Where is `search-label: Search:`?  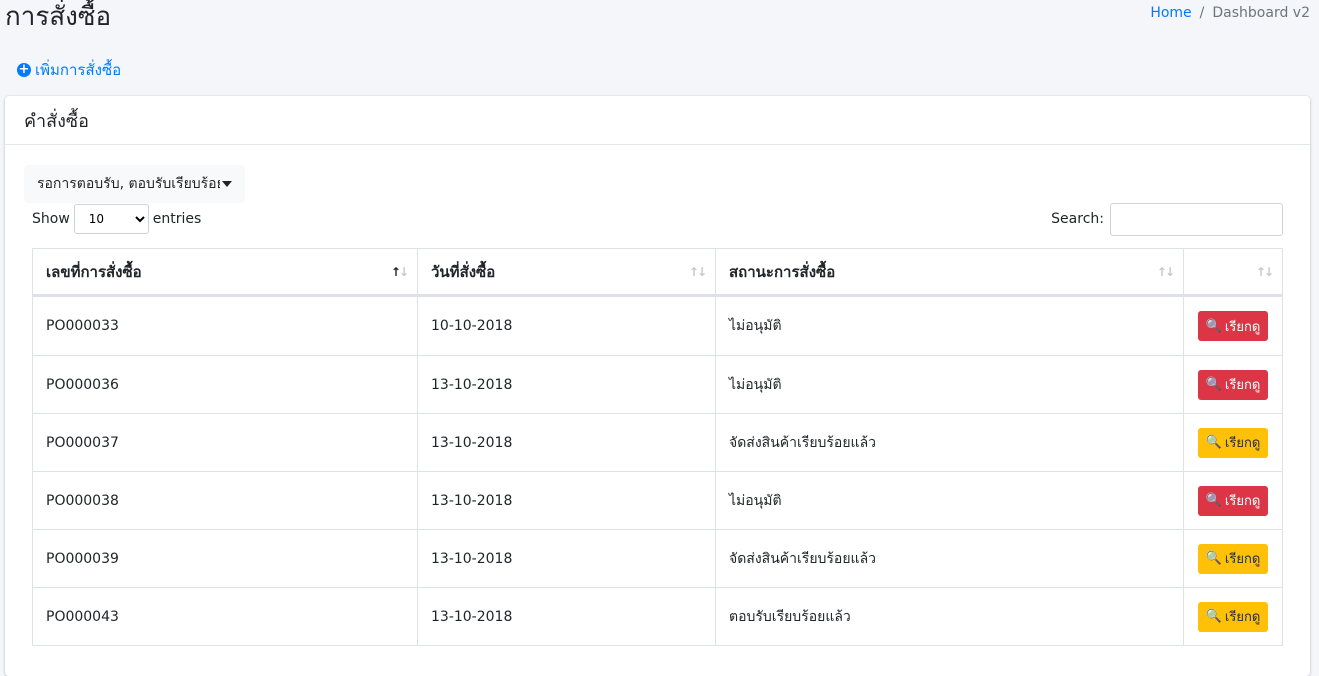 search-label: Search: is located at coordinates (1077, 219).